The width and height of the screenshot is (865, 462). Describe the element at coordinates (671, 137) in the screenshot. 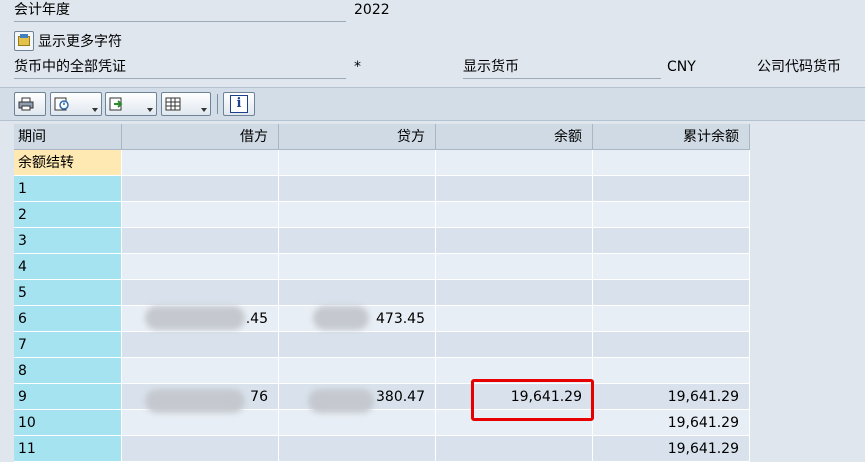

I see `column-header-cumulative-balance: 累计余额` at that location.